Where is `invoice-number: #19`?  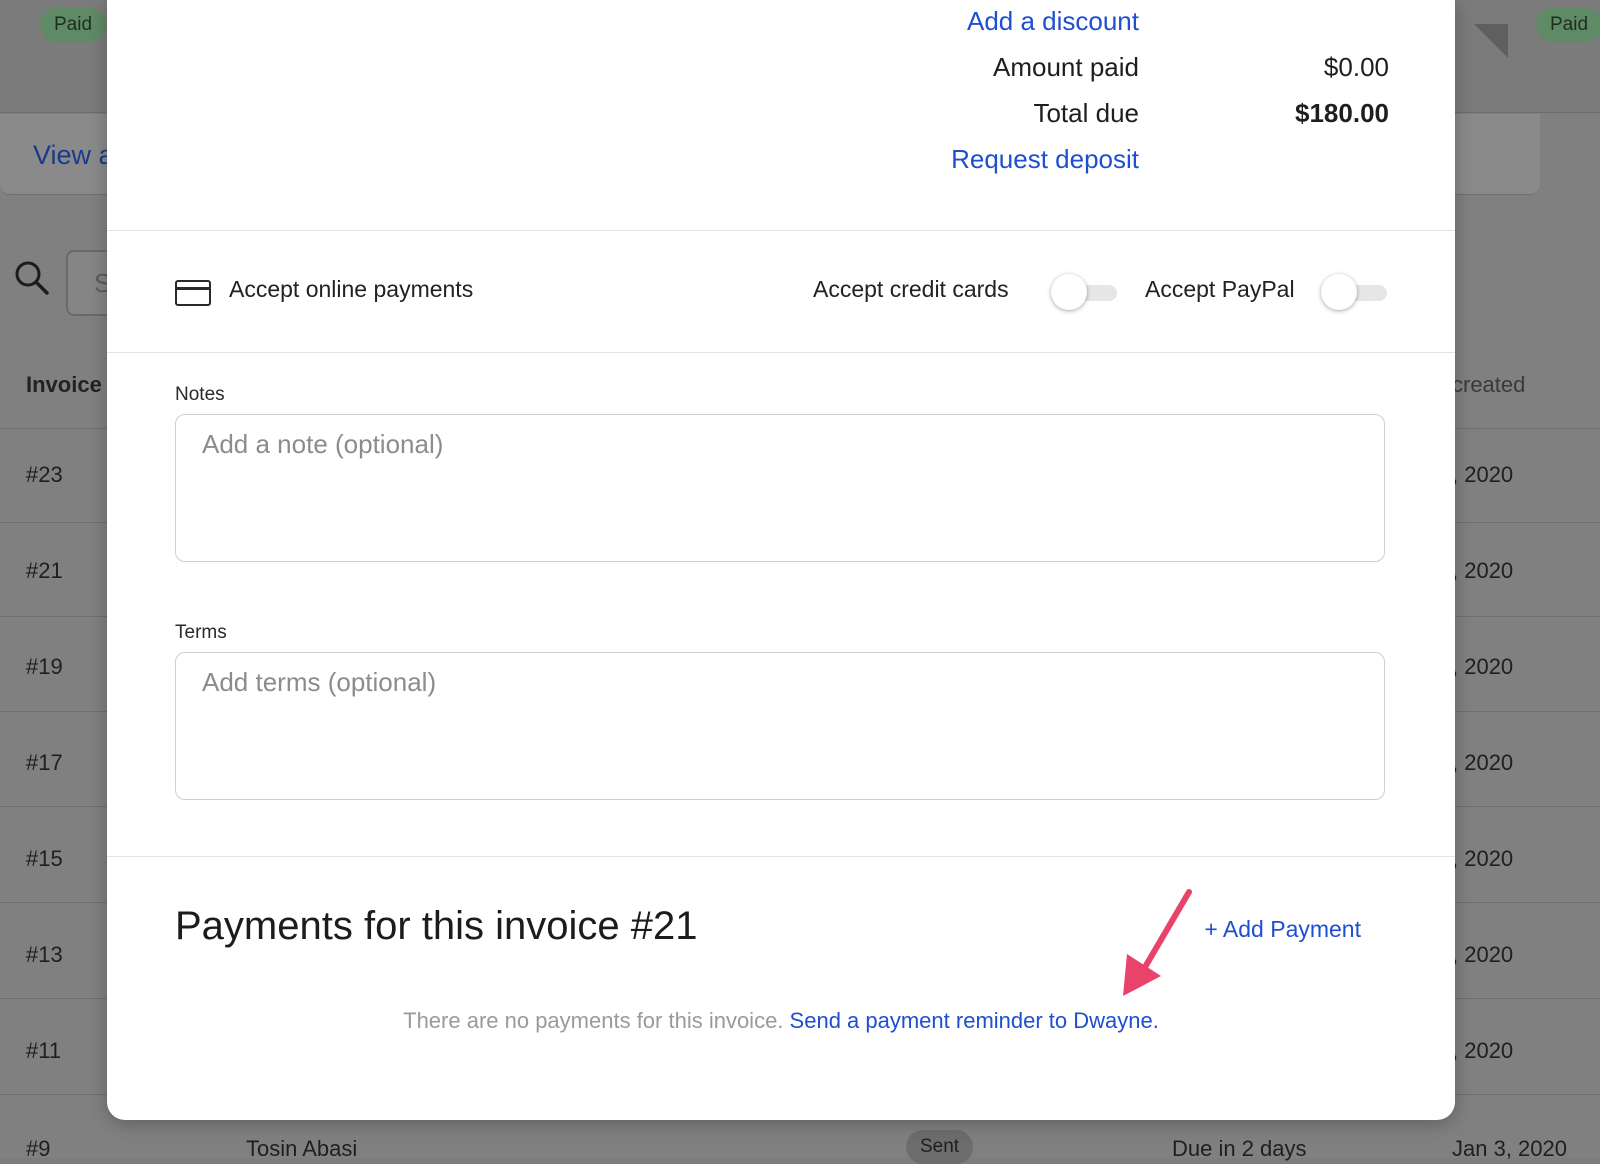 invoice-number: #19 is located at coordinates (44, 666).